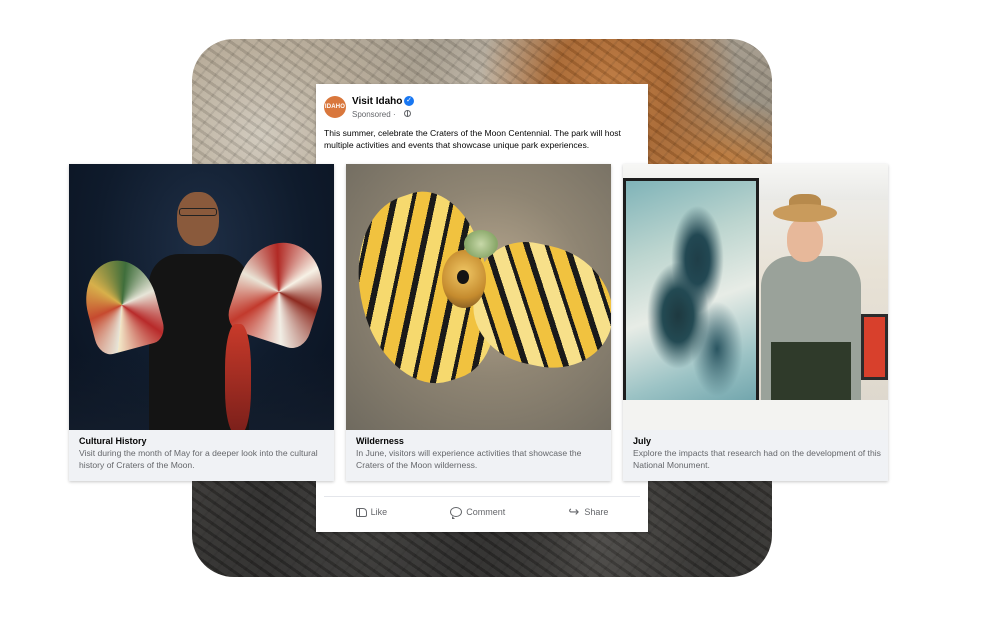  I want to click on photo-flower, so click(481, 244).